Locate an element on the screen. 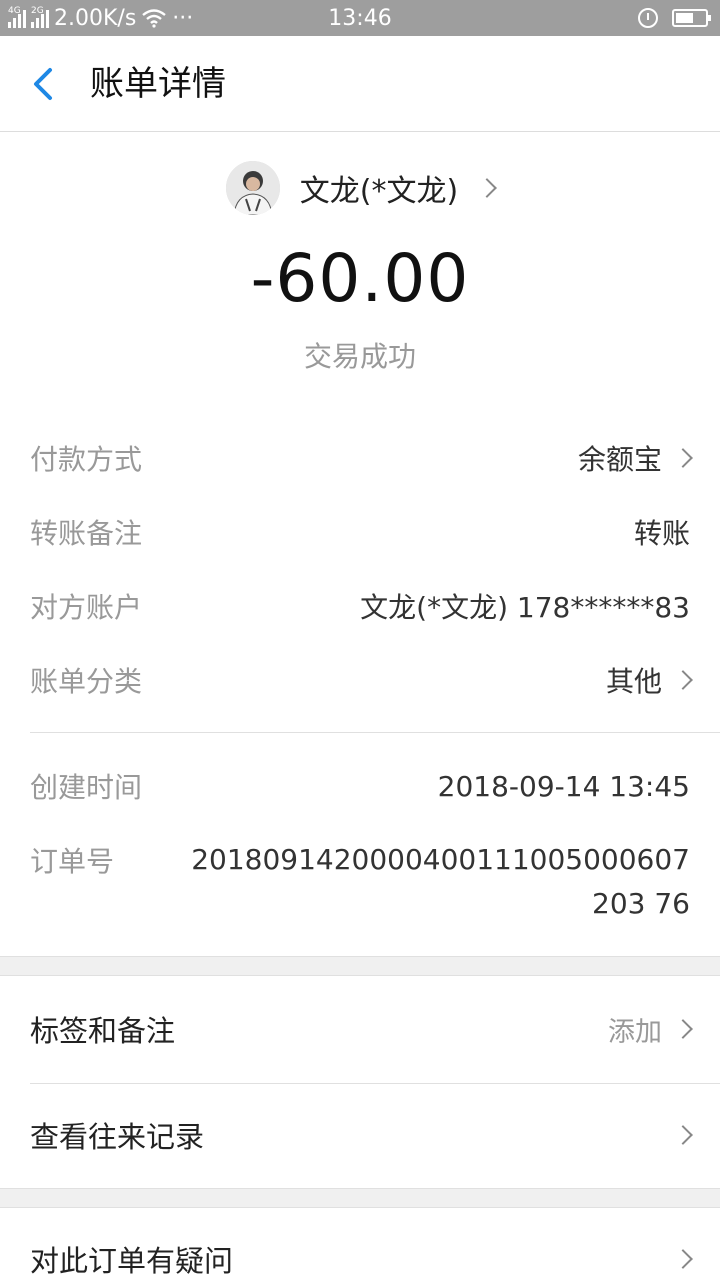 The image size is (720, 1280). create-time-value: 2018-09-14 13:45 is located at coordinates (563, 786).